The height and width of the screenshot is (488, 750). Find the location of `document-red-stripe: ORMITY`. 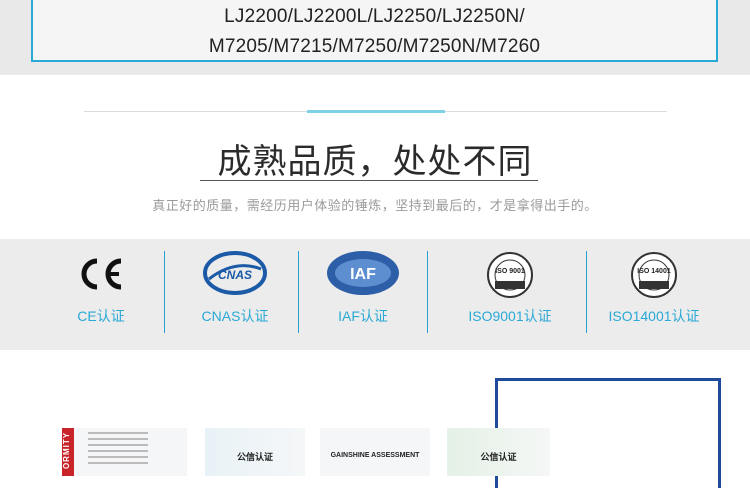

document-red-stripe: ORMITY is located at coordinates (68, 452).